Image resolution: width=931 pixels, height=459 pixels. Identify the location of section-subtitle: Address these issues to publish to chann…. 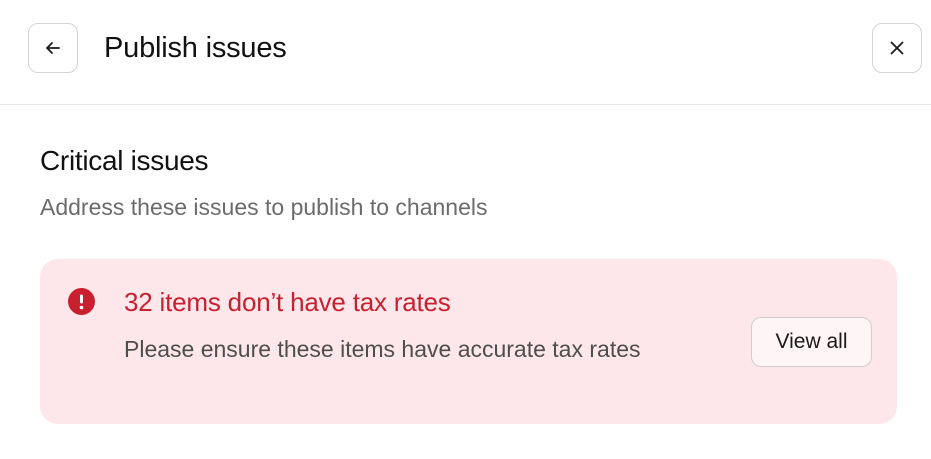
(264, 207).